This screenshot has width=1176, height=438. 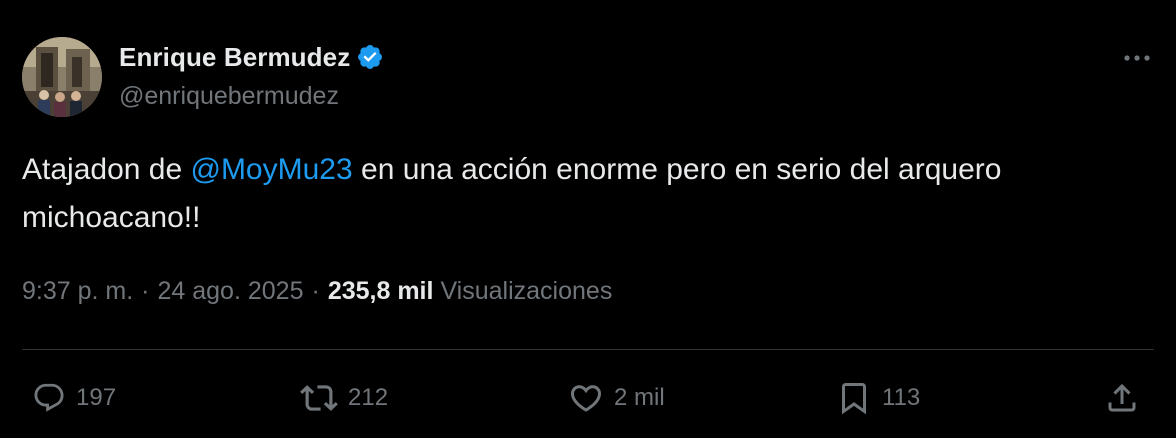 I want to click on avatar, so click(x=62, y=77).